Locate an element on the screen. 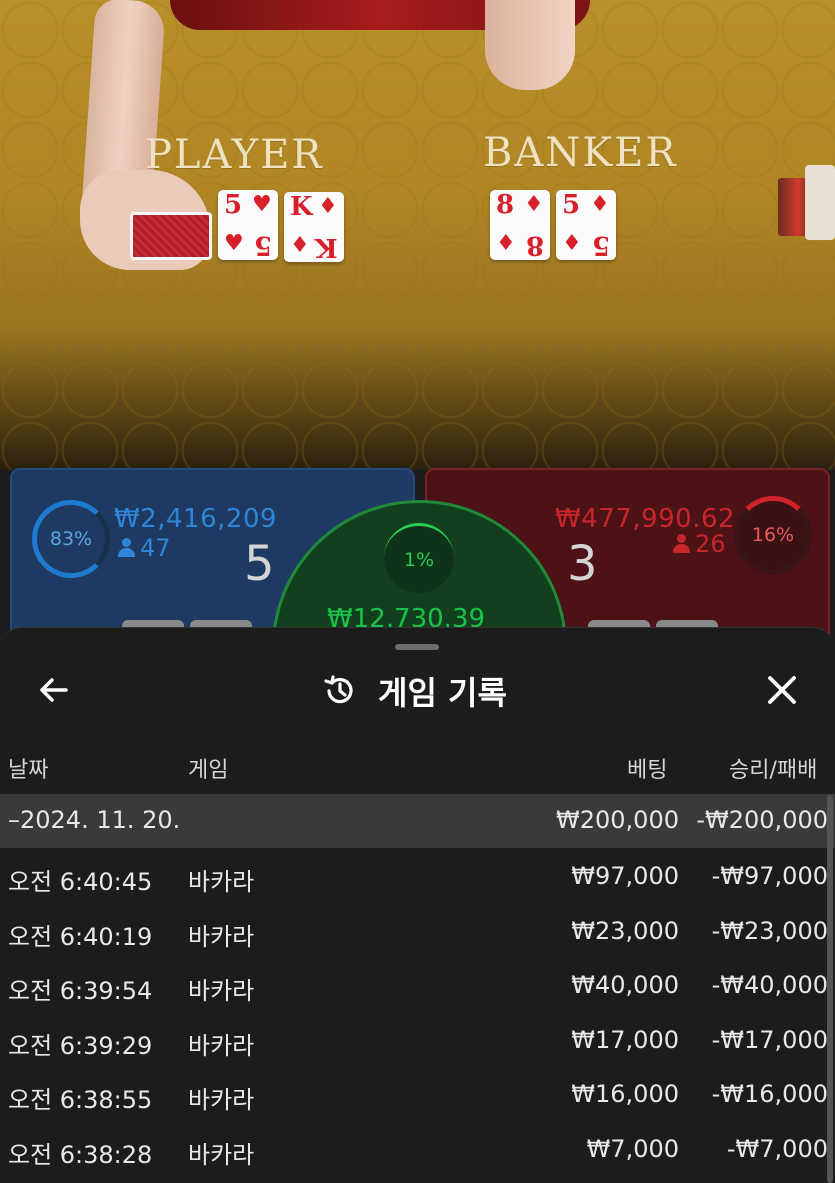 The height and width of the screenshot is (1183, 835). row-win-loss: -₩40,000 is located at coordinates (769, 985).